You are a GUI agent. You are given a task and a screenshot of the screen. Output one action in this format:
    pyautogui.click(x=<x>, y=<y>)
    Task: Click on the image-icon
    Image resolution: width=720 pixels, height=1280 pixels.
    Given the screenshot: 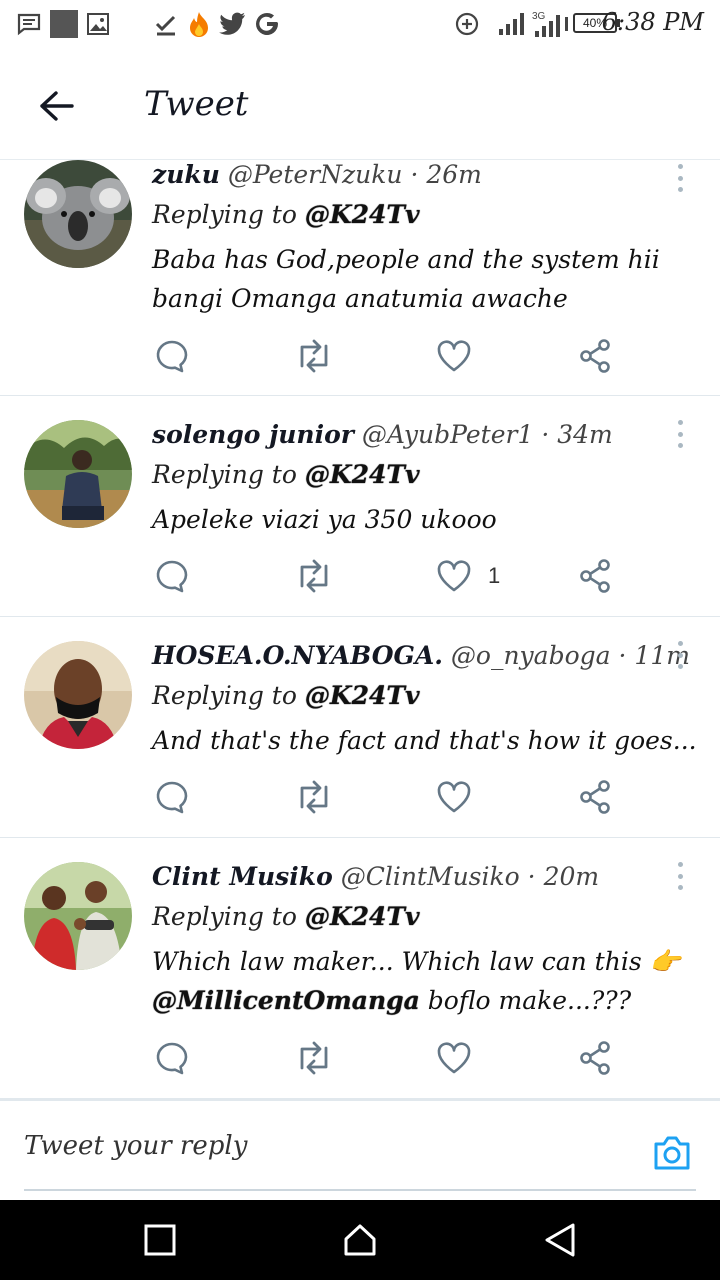 What is the action you would take?
    pyautogui.click(x=98, y=24)
    